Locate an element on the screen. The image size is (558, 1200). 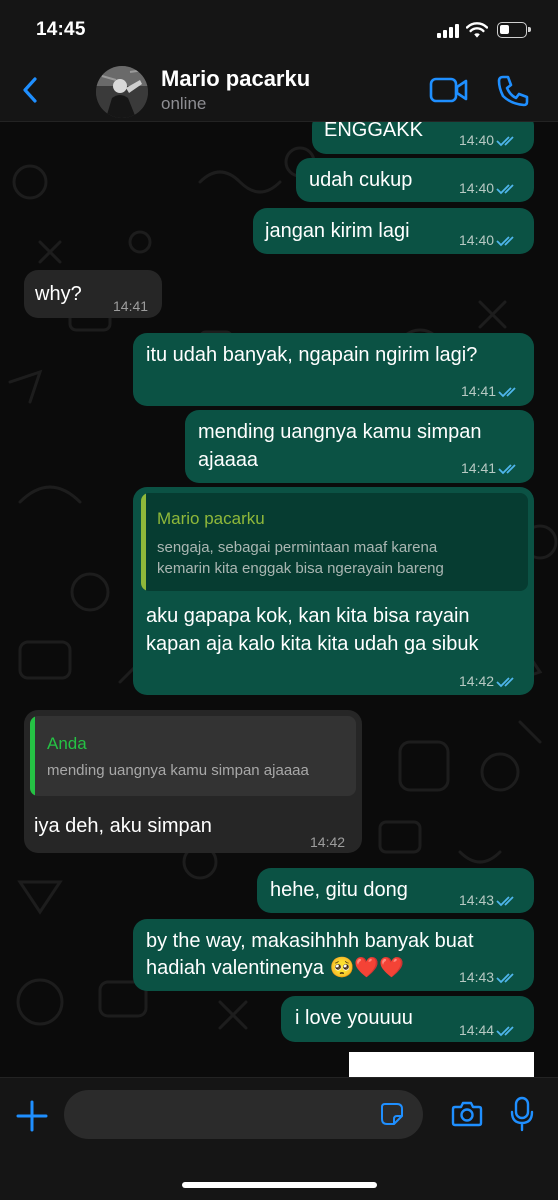
message-bubble-outgoing: jangan kirim lagi 14:40 is located at coordinates (393, 231).